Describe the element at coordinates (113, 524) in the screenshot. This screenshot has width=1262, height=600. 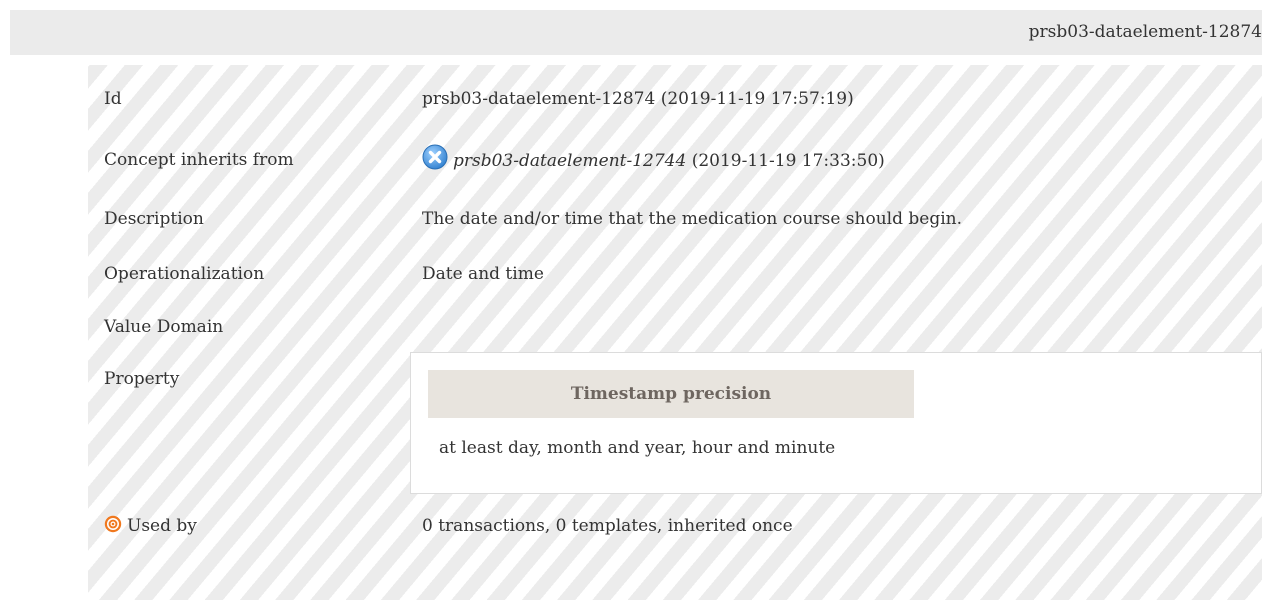
I see `target-icon` at that location.